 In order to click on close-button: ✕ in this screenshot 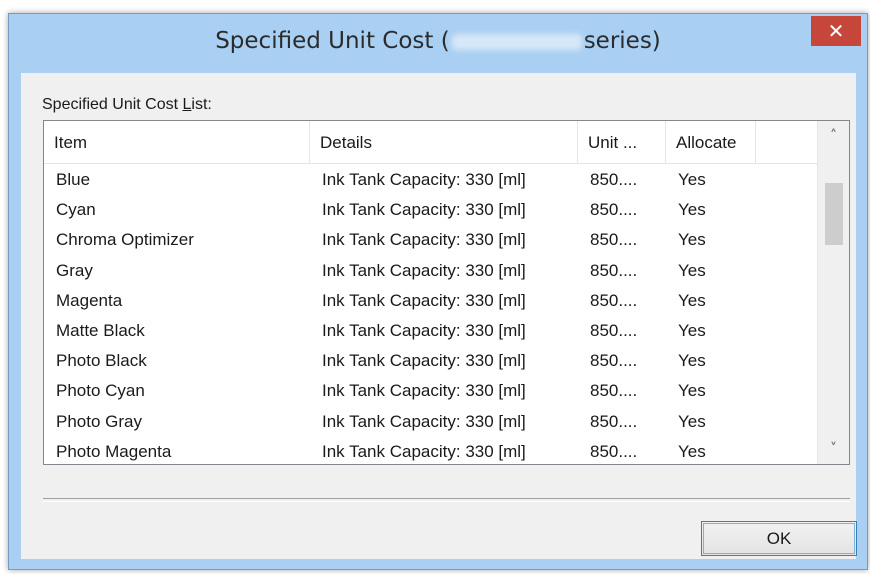, I will do `click(836, 31)`.